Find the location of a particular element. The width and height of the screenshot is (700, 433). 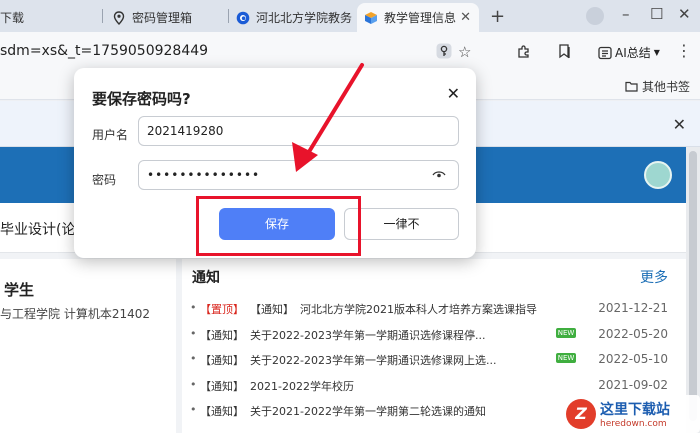

site-watermark: Z 这里下载站 heredown.com is located at coordinates (630, 414).